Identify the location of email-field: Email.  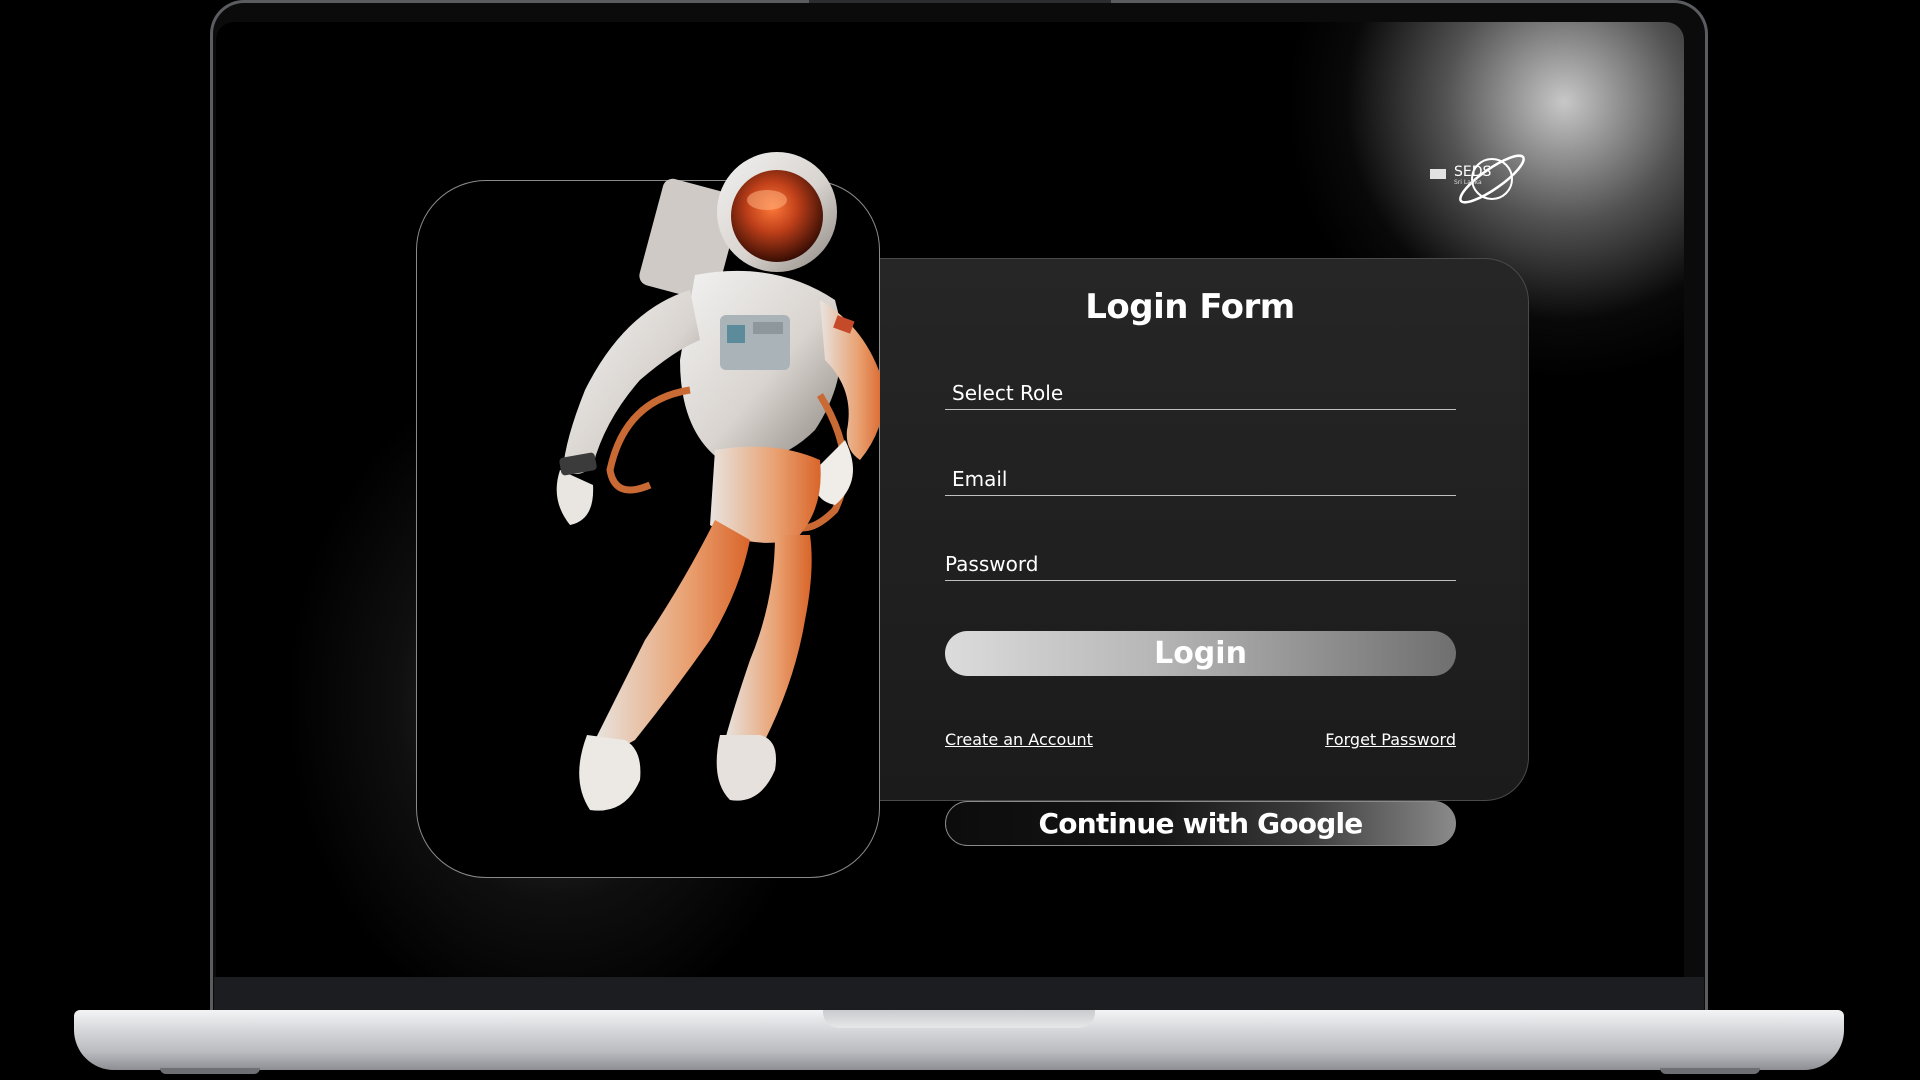
(1200, 476).